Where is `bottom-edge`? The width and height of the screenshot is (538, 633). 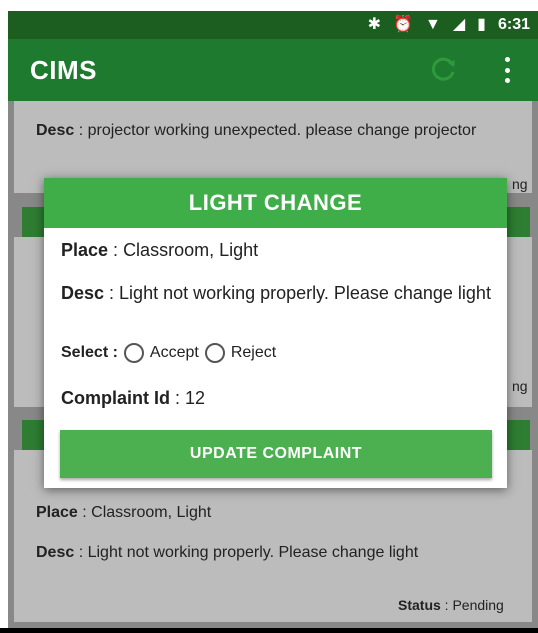
bottom-edge is located at coordinates (269, 630).